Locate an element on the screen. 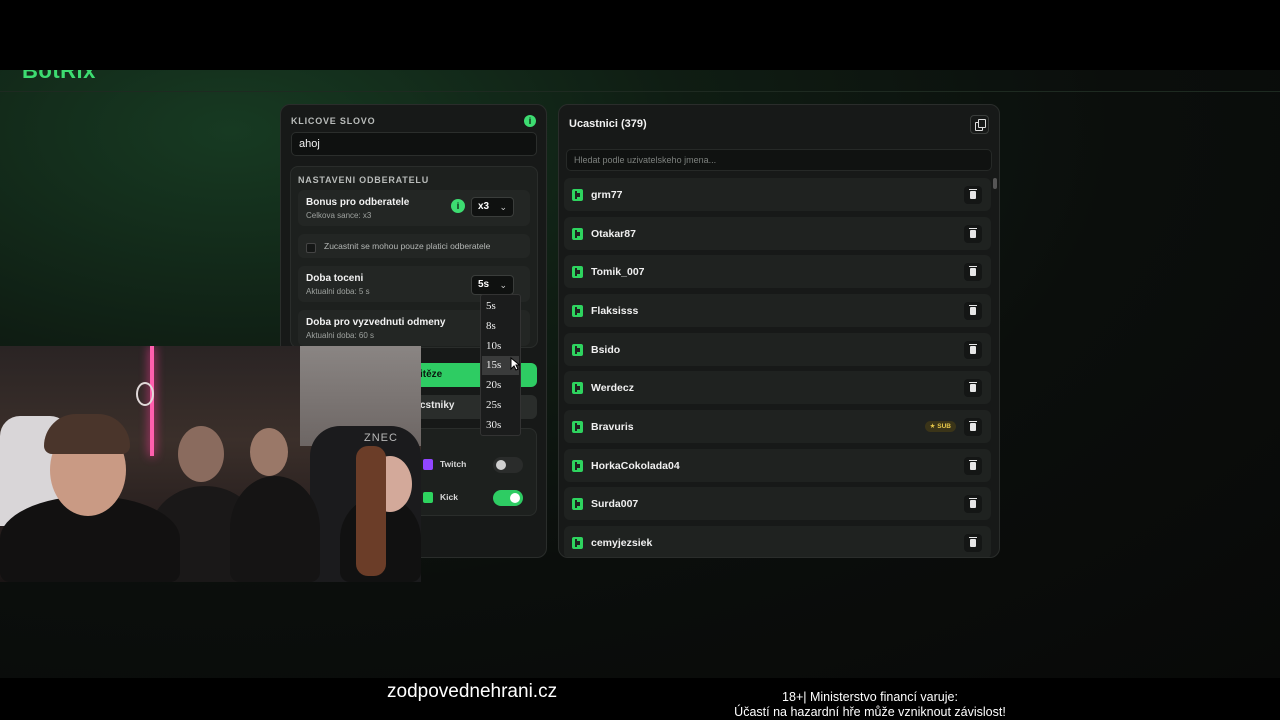 This screenshot has width=1280, height=720. footer-website: zodpovednehrani.cz is located at coordinates (472, 691).